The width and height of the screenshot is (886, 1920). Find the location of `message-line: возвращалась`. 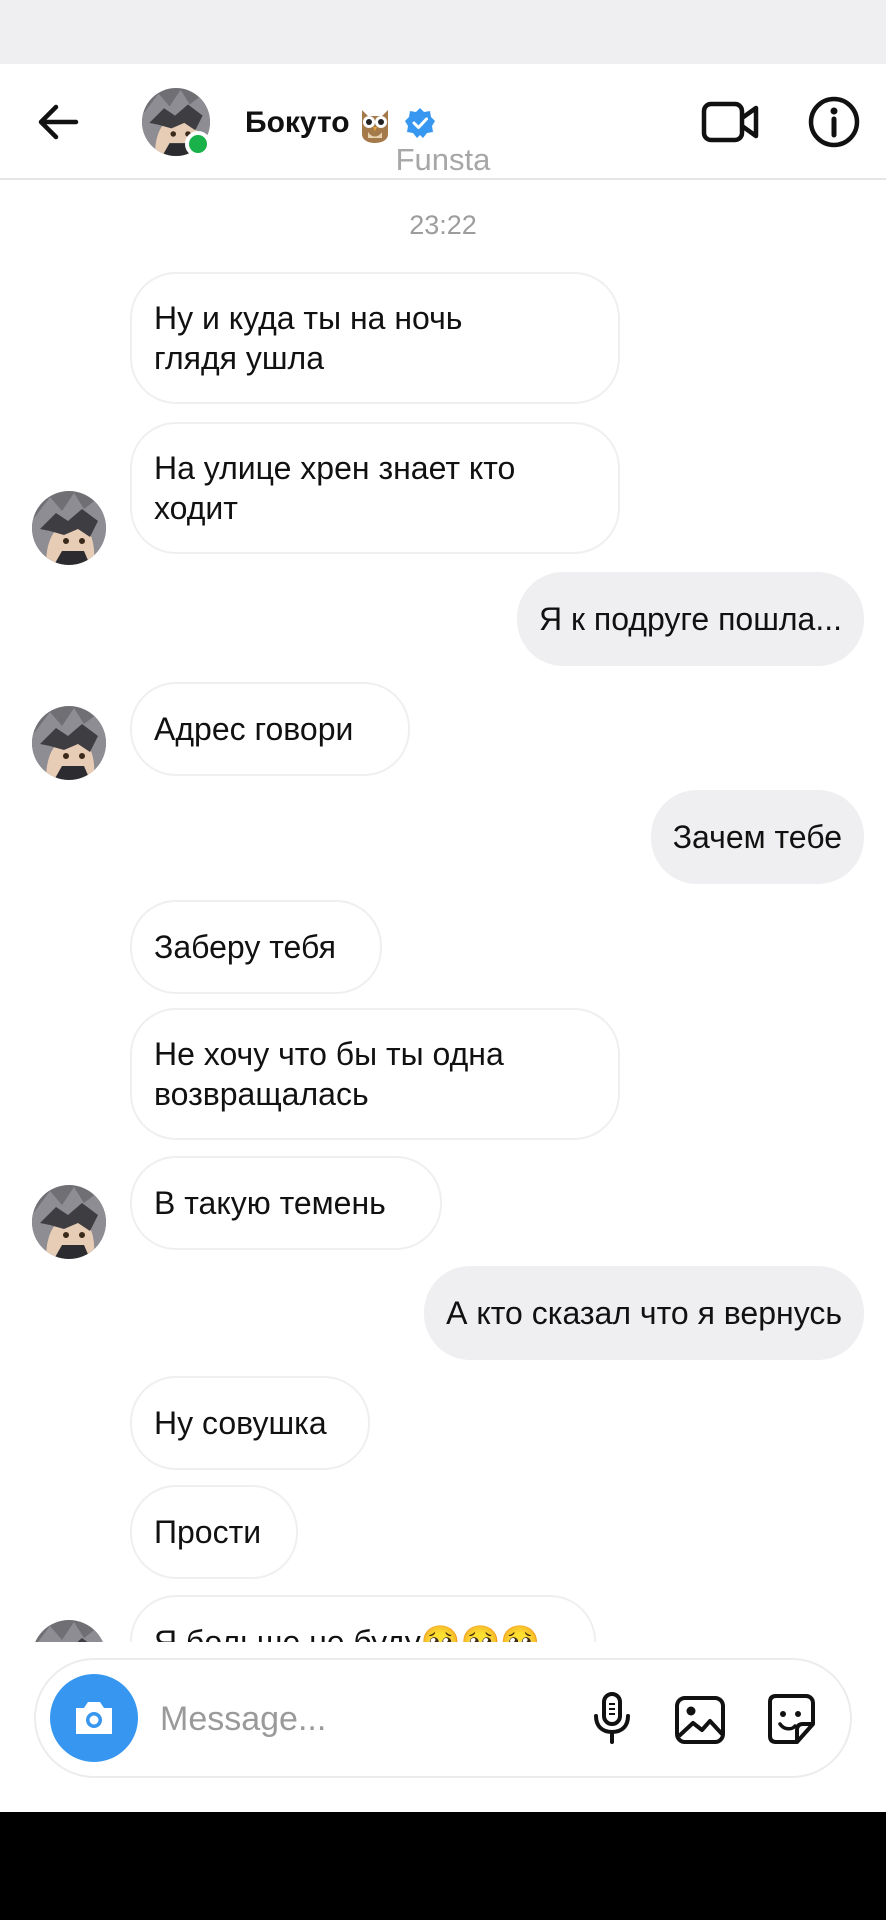

message-line: возвращалась is located at coordinates (261, 1094).